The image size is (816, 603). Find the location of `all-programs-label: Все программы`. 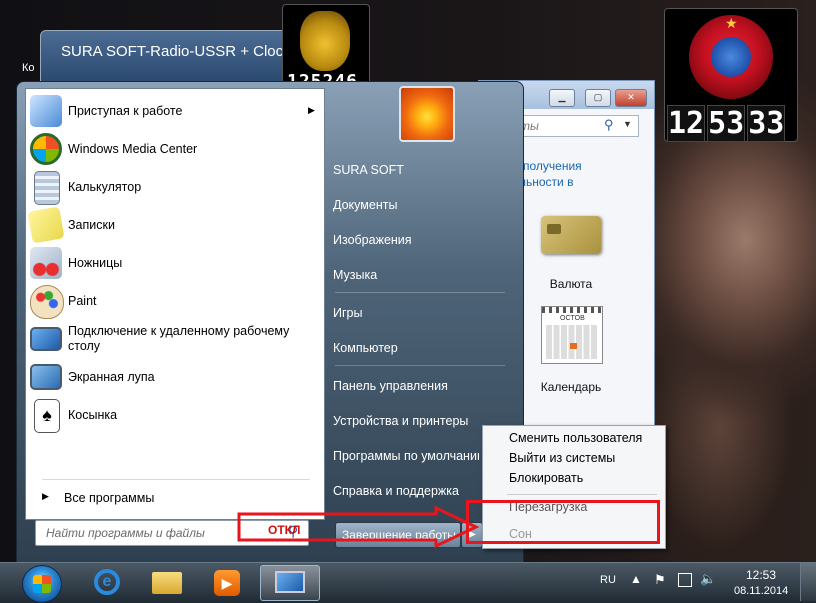

all-programs-label: Все программы is located at coordinates (109, 498).